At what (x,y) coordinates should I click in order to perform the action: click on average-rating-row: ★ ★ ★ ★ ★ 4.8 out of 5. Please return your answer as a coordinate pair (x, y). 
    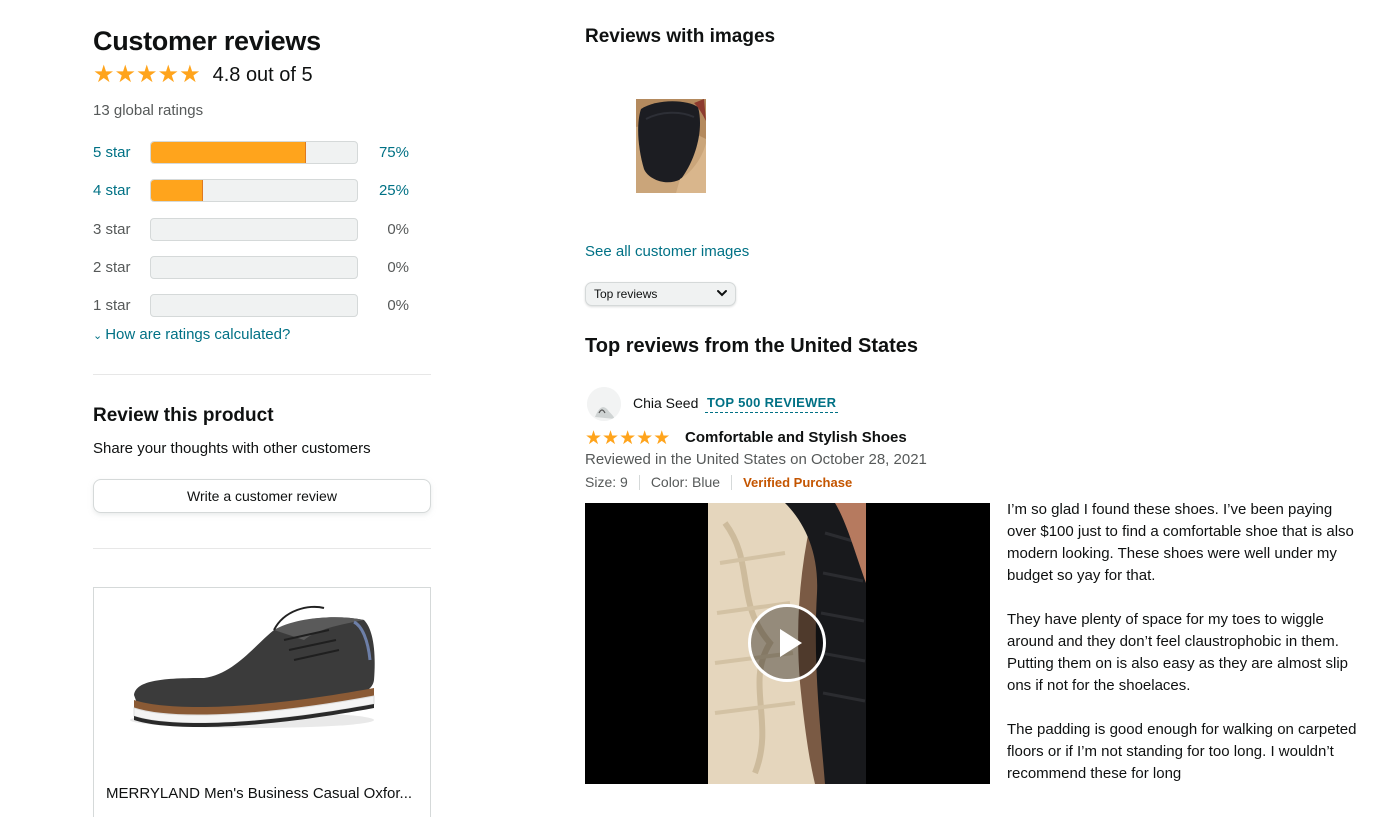
    Looking at the image, I should click on (203, 75).